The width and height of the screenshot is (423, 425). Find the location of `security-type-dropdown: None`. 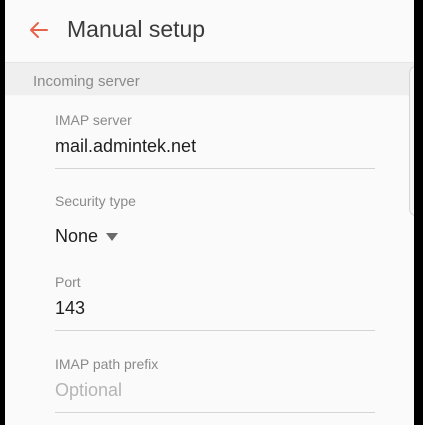

security-type-dropdown: None is located at coordinates (87, 236).